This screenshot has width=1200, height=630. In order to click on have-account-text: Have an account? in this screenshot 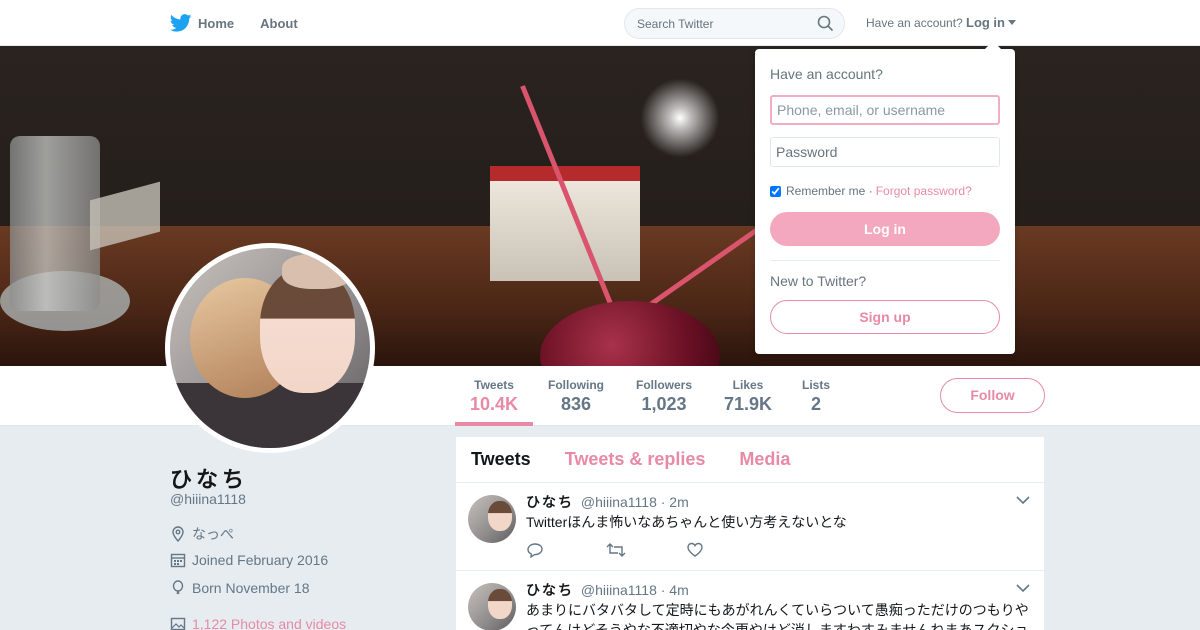, I will do `click(914, 23)`.